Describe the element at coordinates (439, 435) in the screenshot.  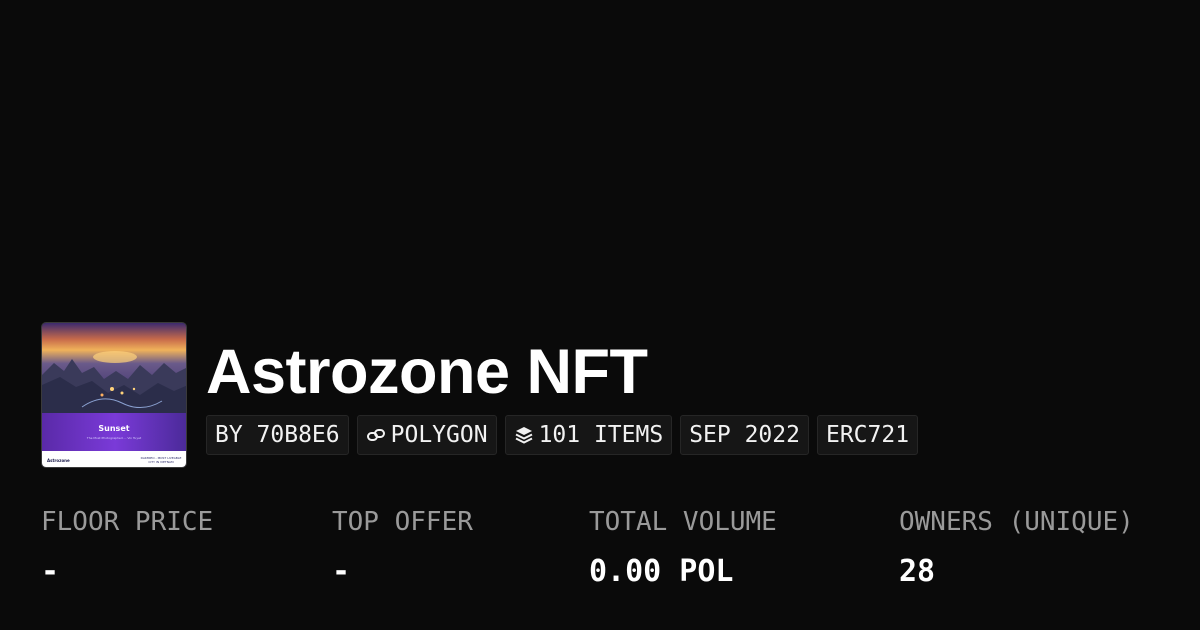
I see `chain-label: POLYGON` at that location.